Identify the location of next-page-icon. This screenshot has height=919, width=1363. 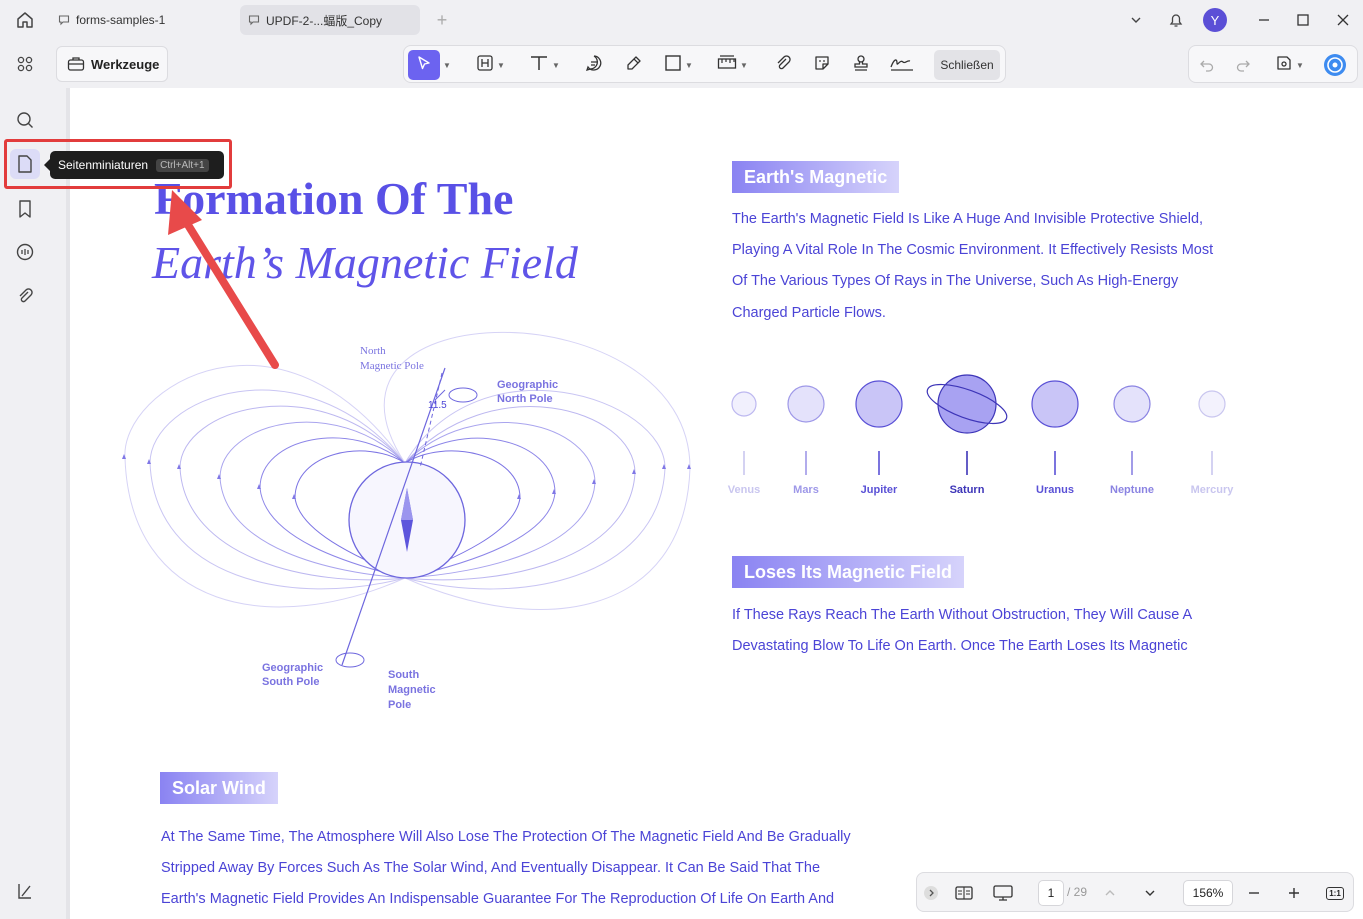
(1150, 893).